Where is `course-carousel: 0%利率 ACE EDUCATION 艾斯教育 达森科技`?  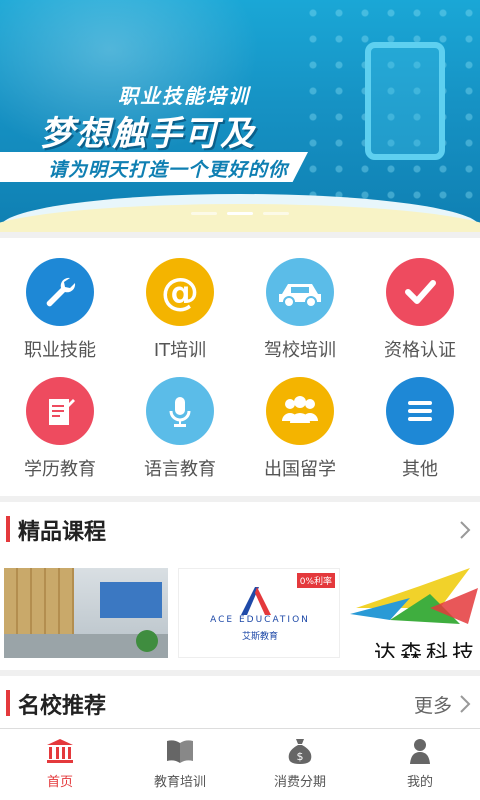
course-carousel: 0%利率 ACE EDUCATION 艾斯教育 达森科技 is located at coordinates (240, 613).